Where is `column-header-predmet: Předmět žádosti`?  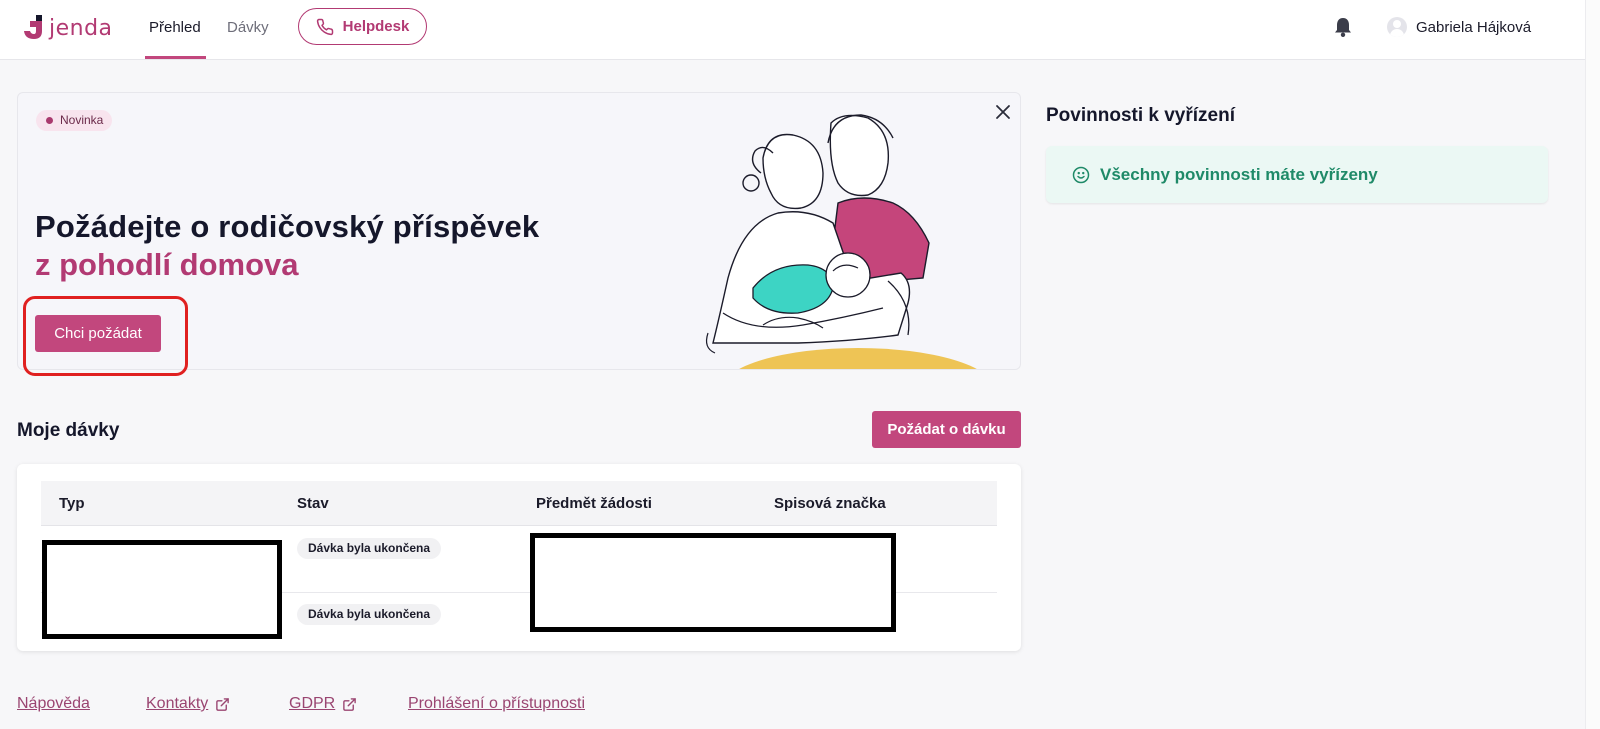 column-header-predmet: Předmět žádosti is located at coordinates (594, 503).